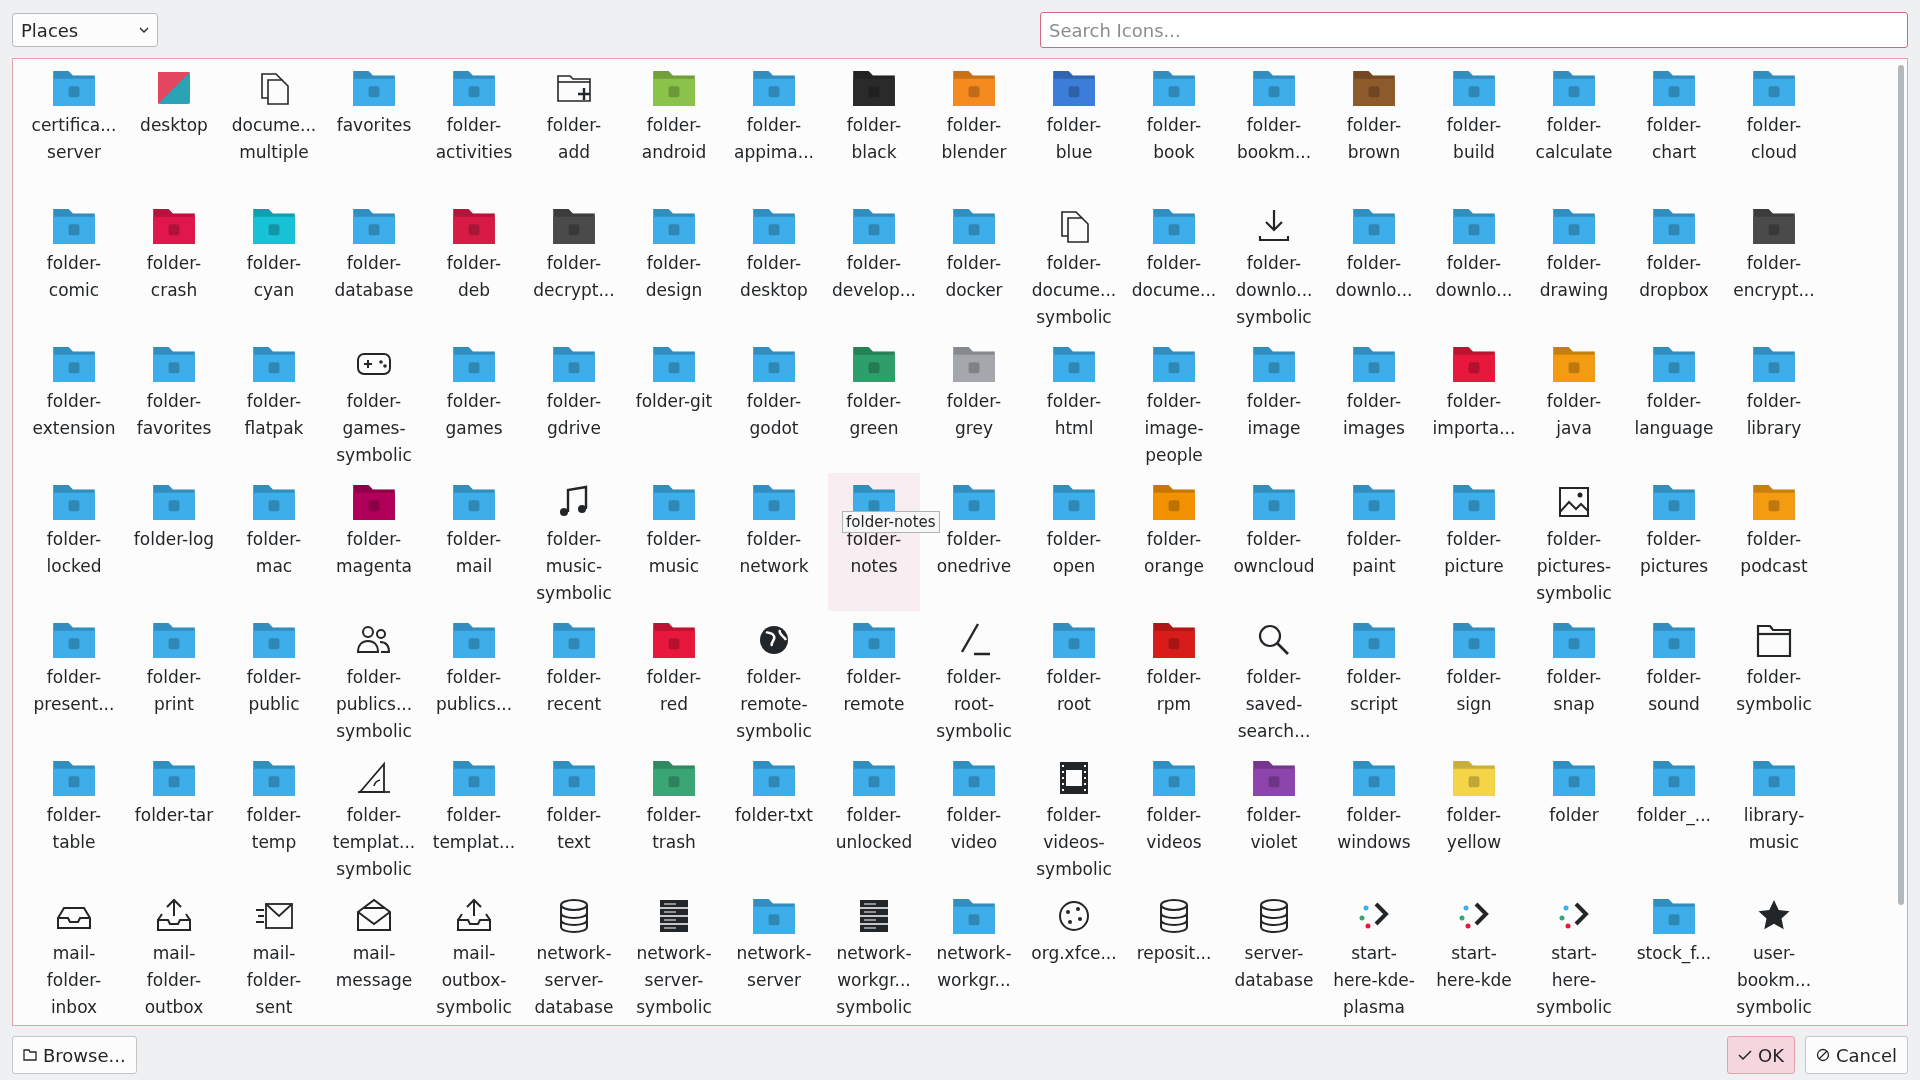 This screenshot has width=1920, height=1080. I want to click on icon-label: folder- black, so click(874, 139).